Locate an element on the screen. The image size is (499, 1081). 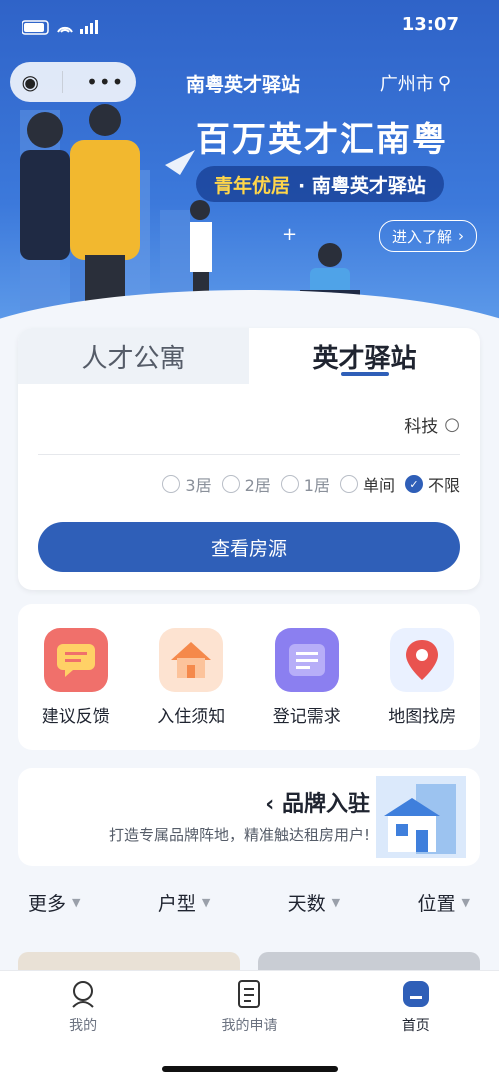
feature-checkin-notice: 入住须知 is located at coordinates (191, 677).